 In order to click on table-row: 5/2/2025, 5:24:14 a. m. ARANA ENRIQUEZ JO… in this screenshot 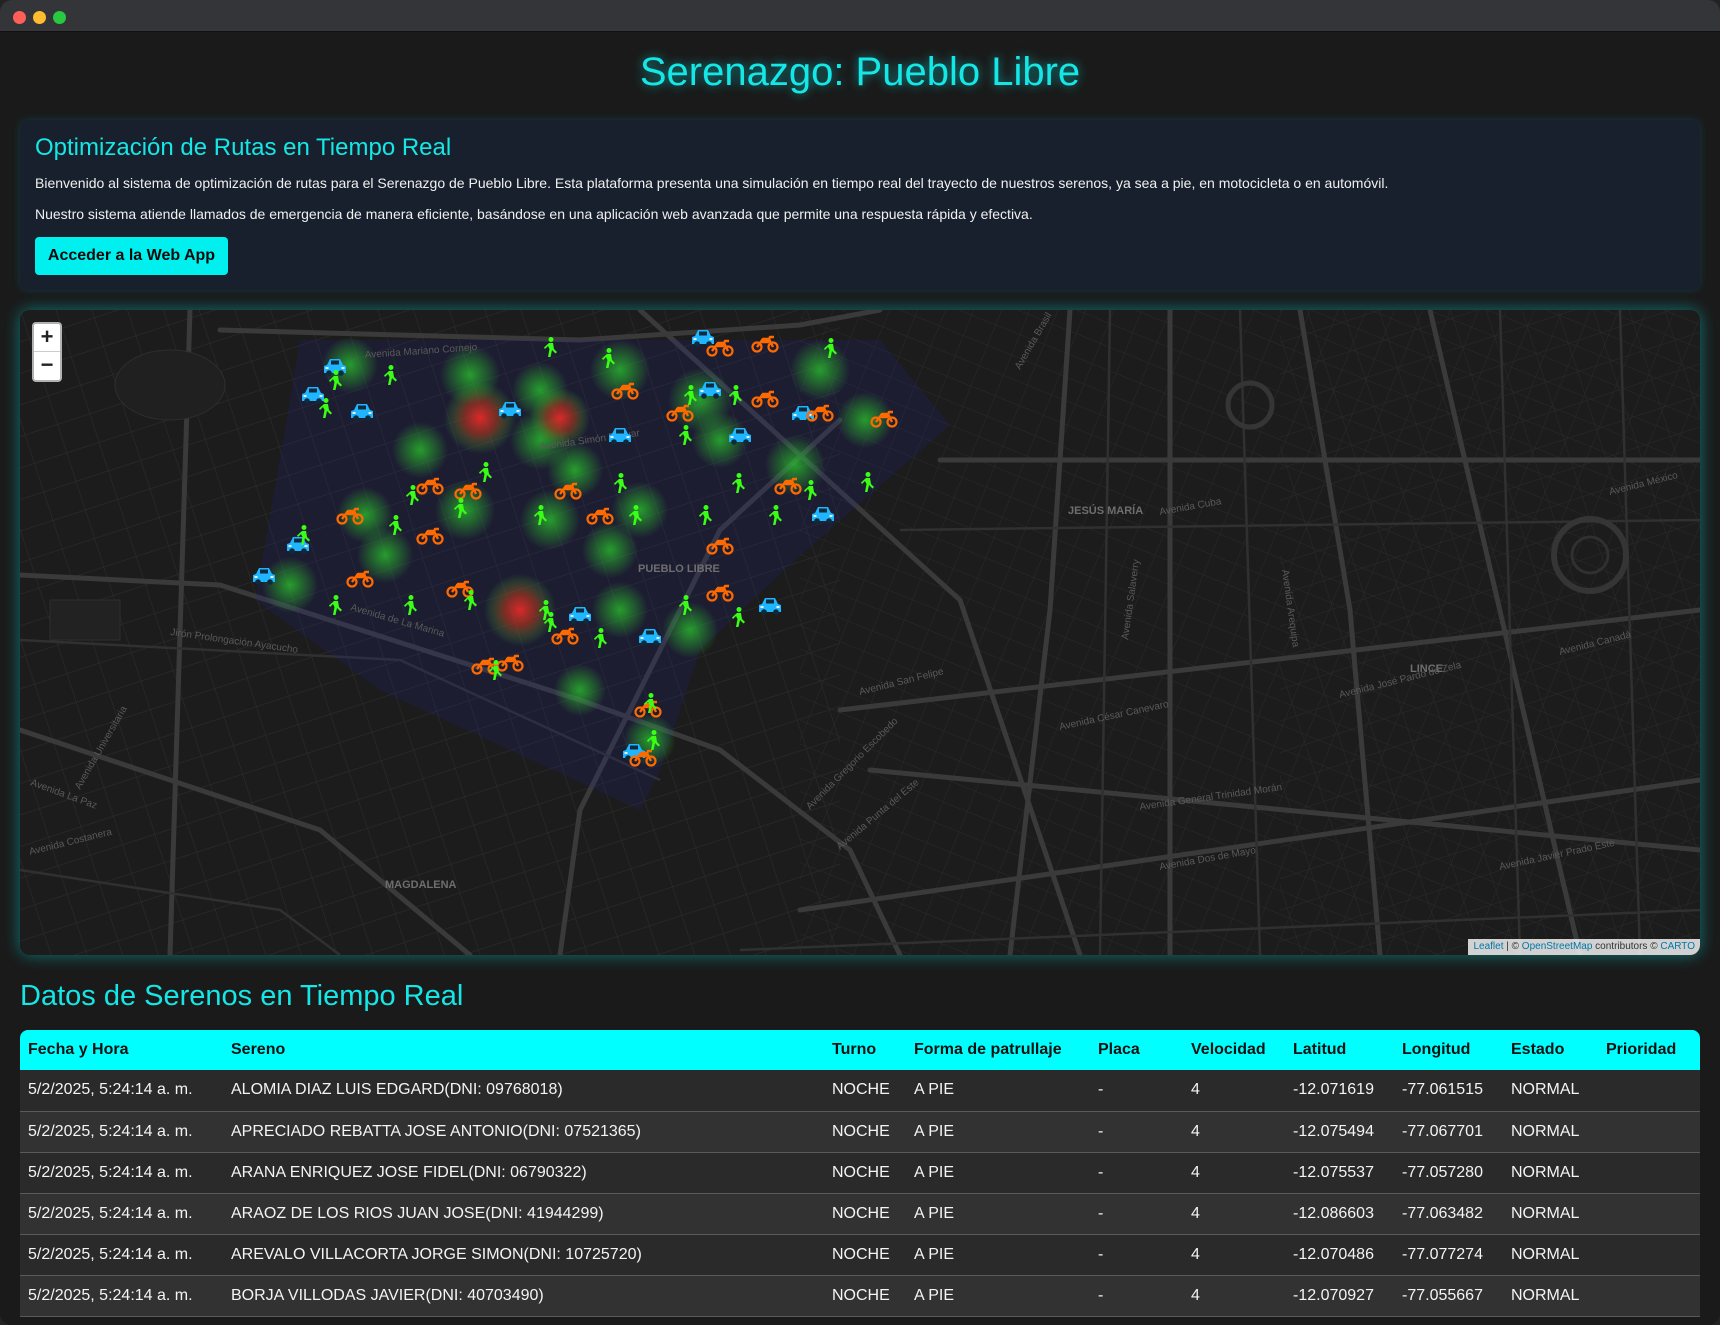, I will do `click(860, 1173)`.